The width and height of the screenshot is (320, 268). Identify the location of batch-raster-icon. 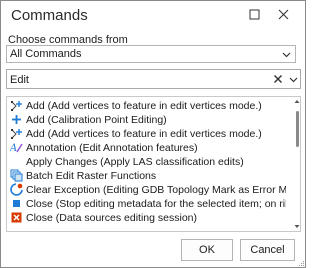
(16, 175).